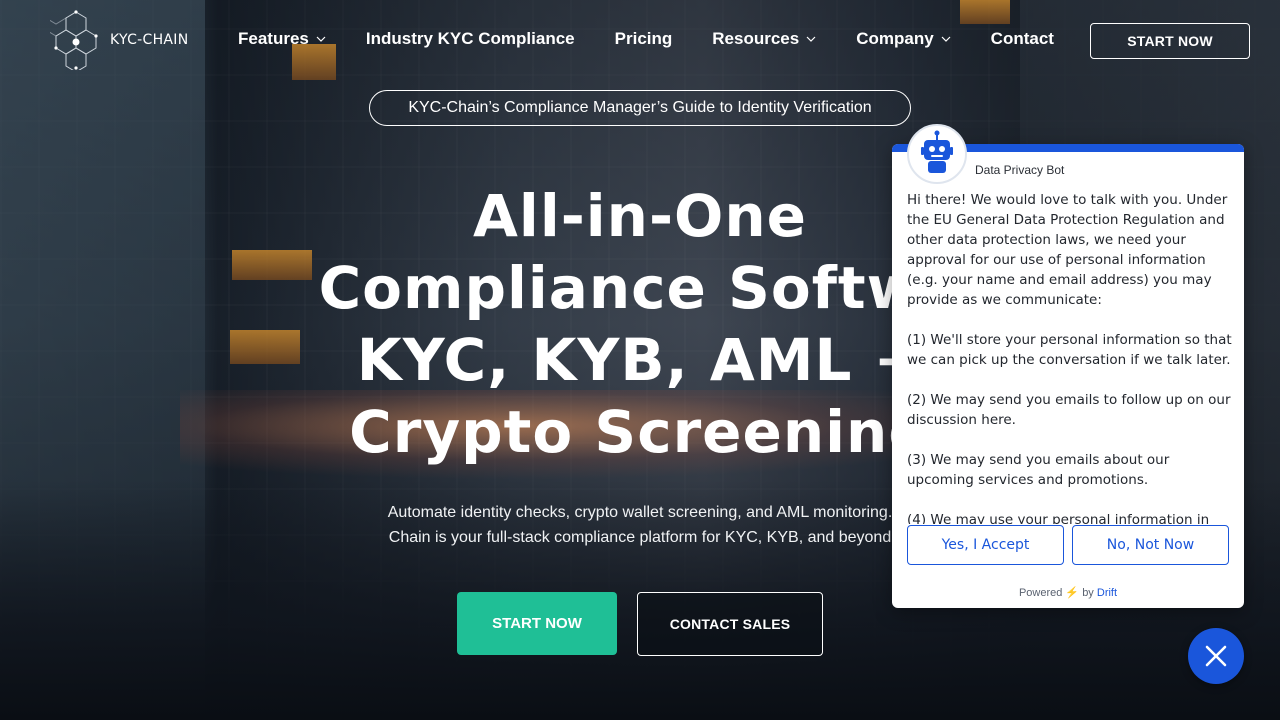  I want to click on start-now-button: START NOW, so click(537, 623).